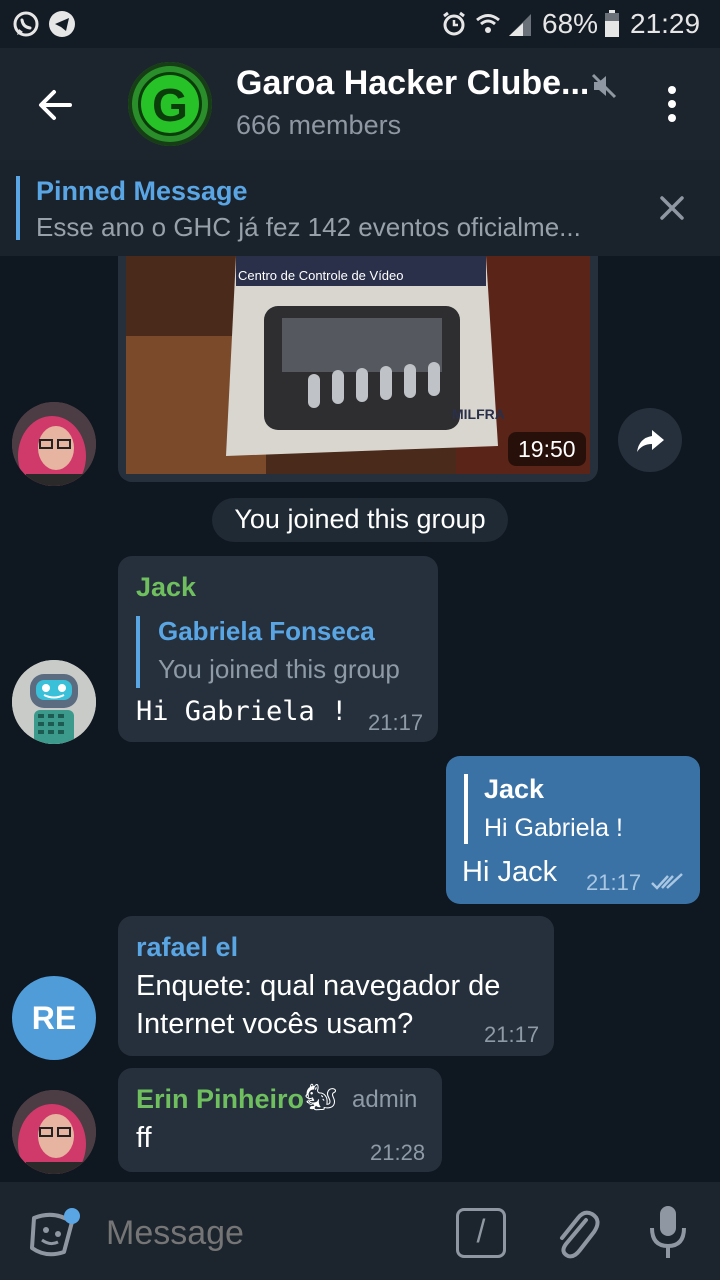  Describe the element at coordinates (576, 1234) in the screenshot. I see `attach-paperclip-icon` at that location.